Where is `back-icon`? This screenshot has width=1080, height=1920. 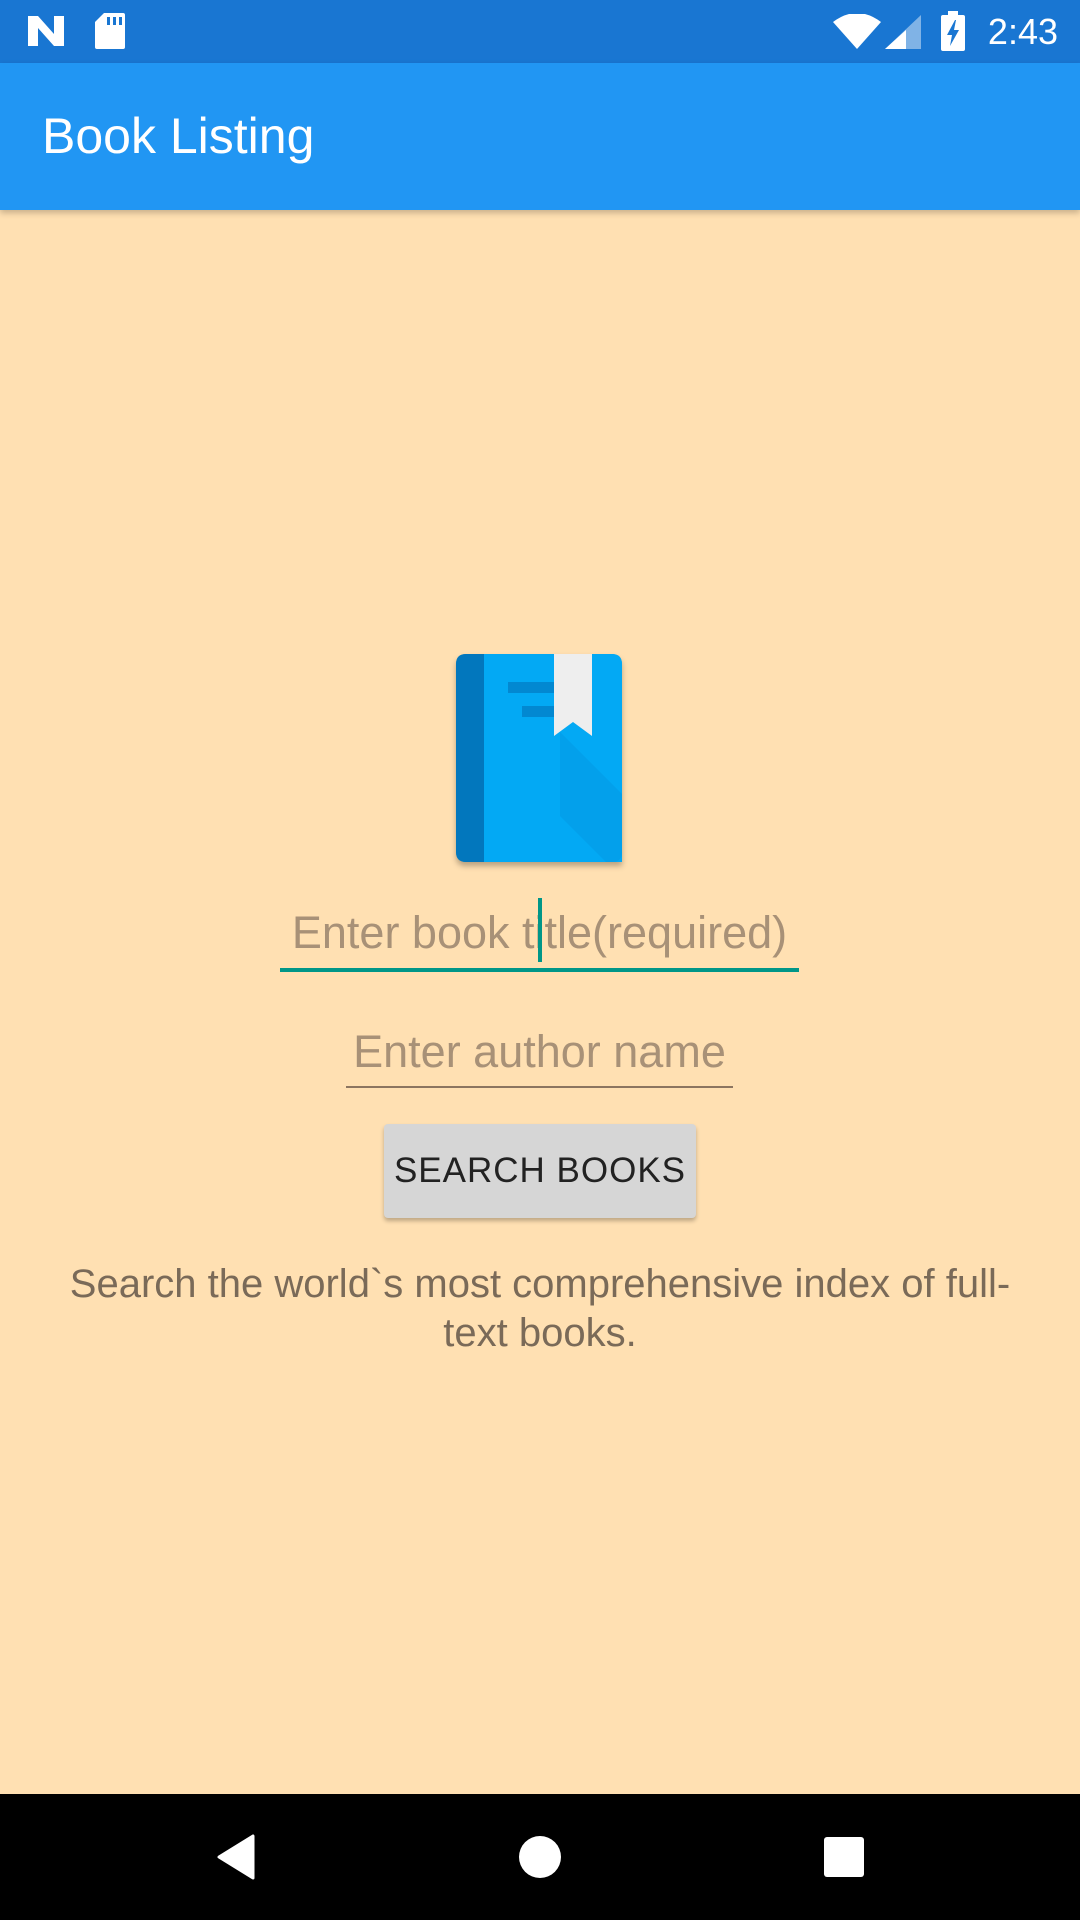
back-icon is located at coordinates (236, 1857).